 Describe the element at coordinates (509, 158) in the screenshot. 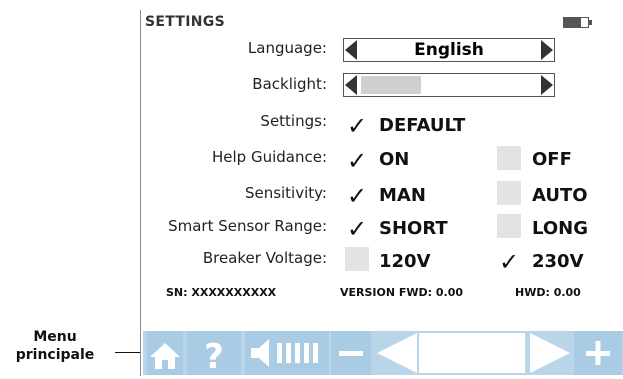

I see `help-off-checkbox` at that location.